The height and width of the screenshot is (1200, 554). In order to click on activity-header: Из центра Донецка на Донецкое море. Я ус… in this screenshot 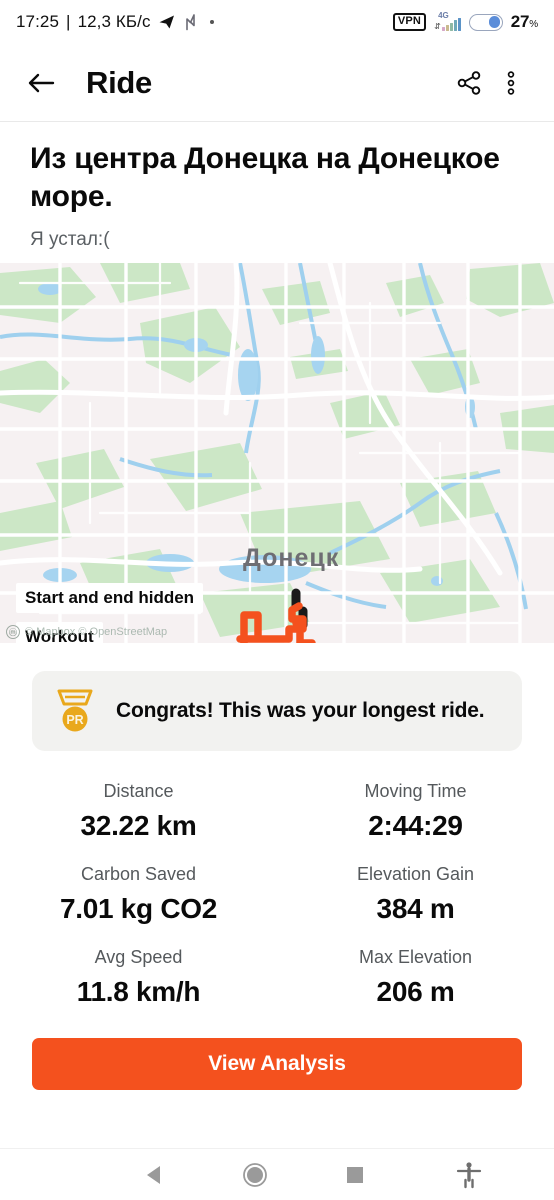, I will do `click(277, 192)`.